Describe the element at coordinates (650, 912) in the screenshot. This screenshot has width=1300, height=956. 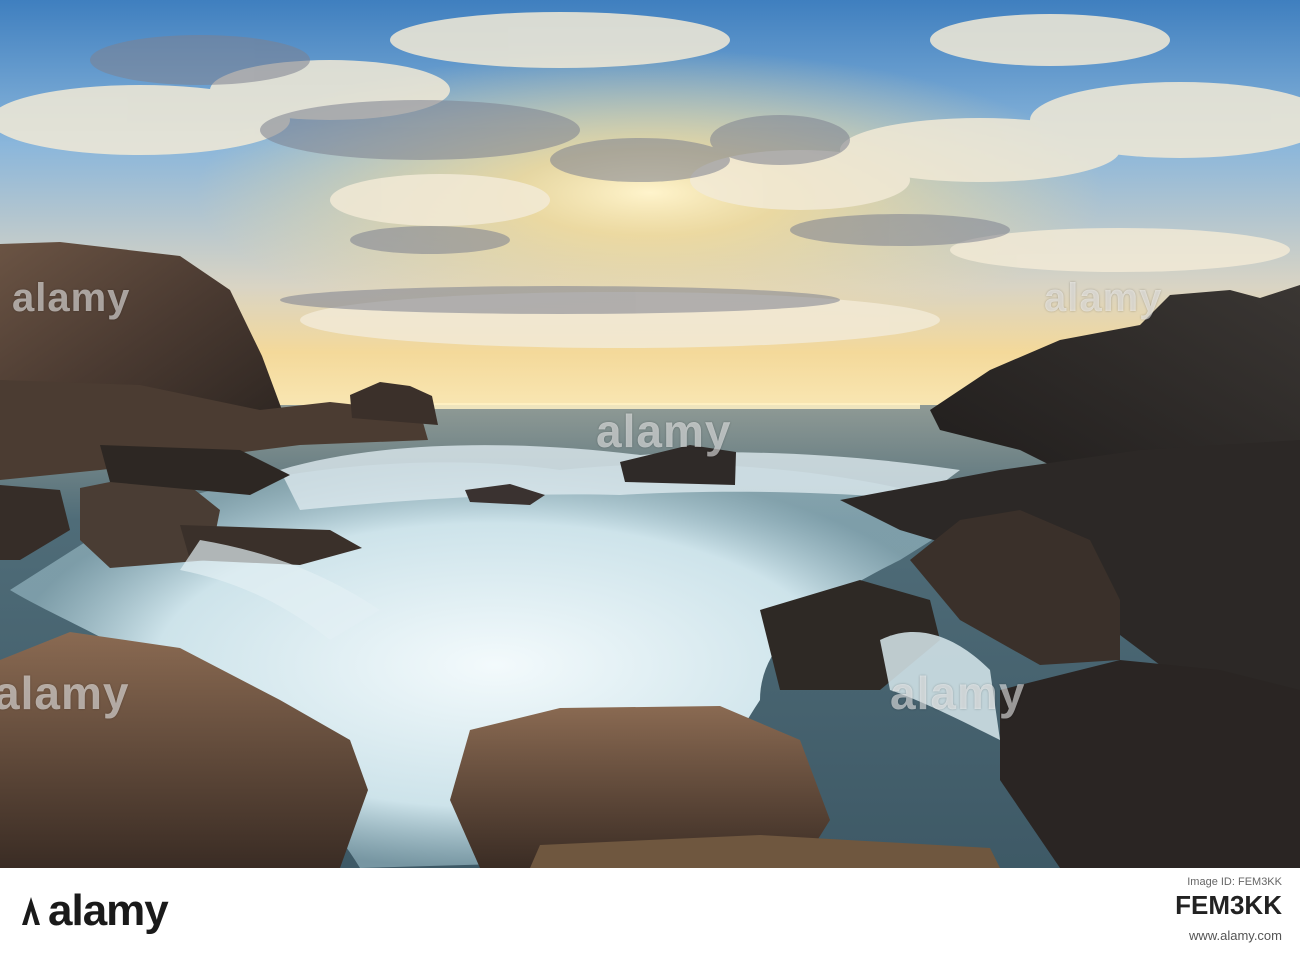
I see `footer-bar` at that location.